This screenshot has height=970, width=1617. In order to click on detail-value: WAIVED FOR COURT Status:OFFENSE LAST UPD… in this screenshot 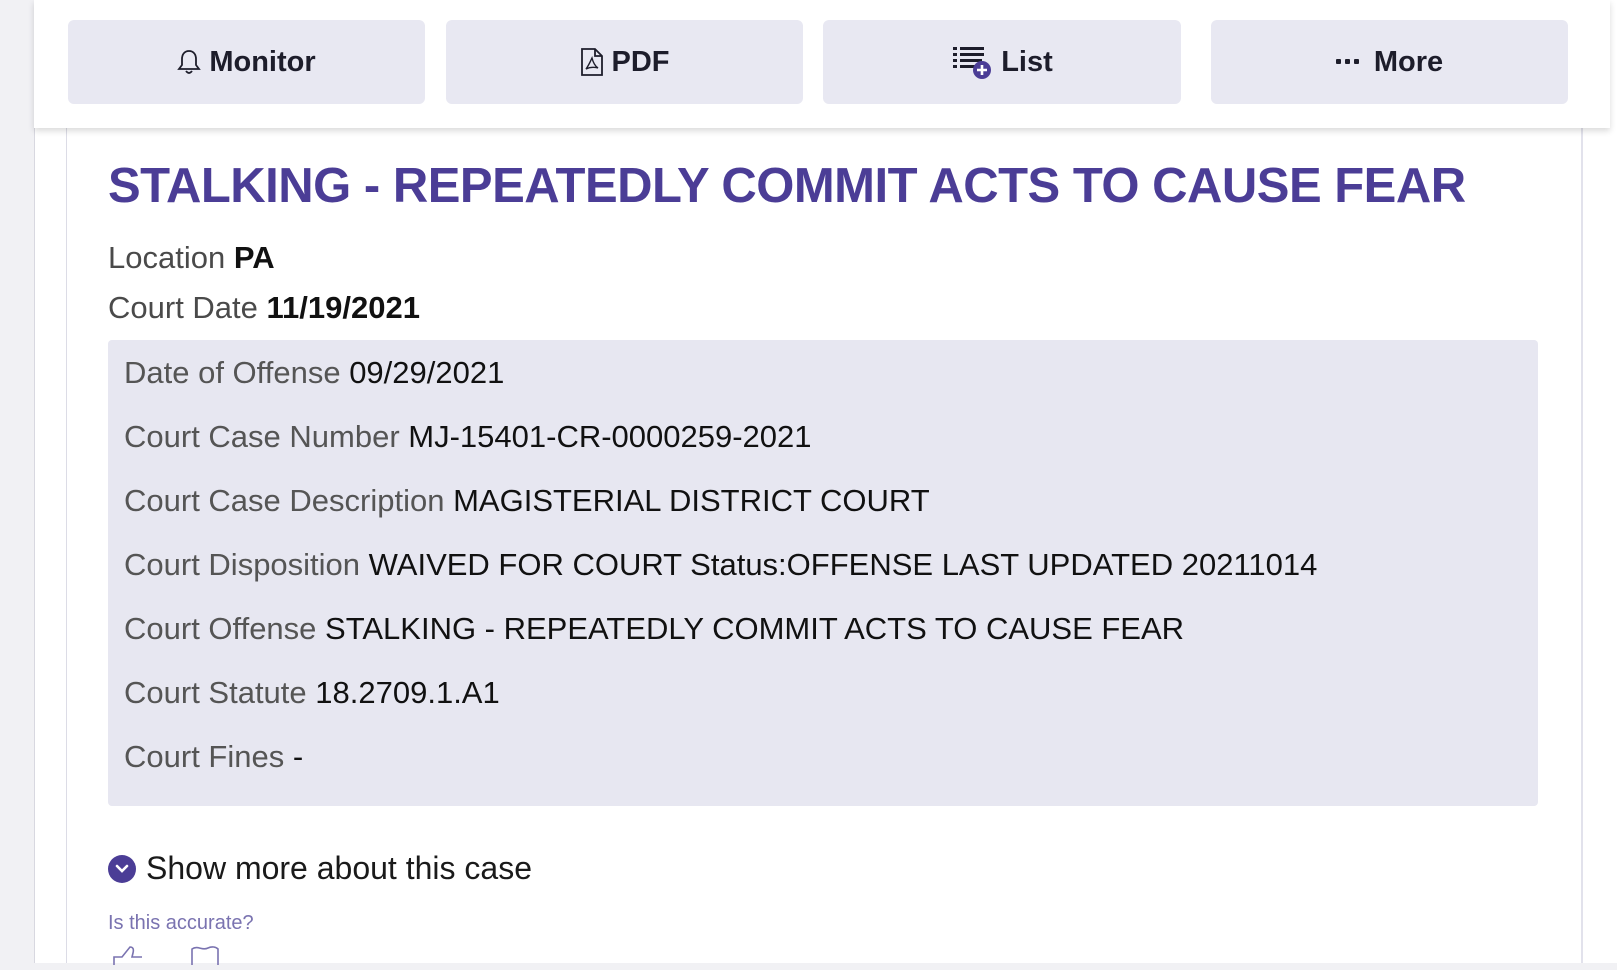, I will do `click(843, 564)`.